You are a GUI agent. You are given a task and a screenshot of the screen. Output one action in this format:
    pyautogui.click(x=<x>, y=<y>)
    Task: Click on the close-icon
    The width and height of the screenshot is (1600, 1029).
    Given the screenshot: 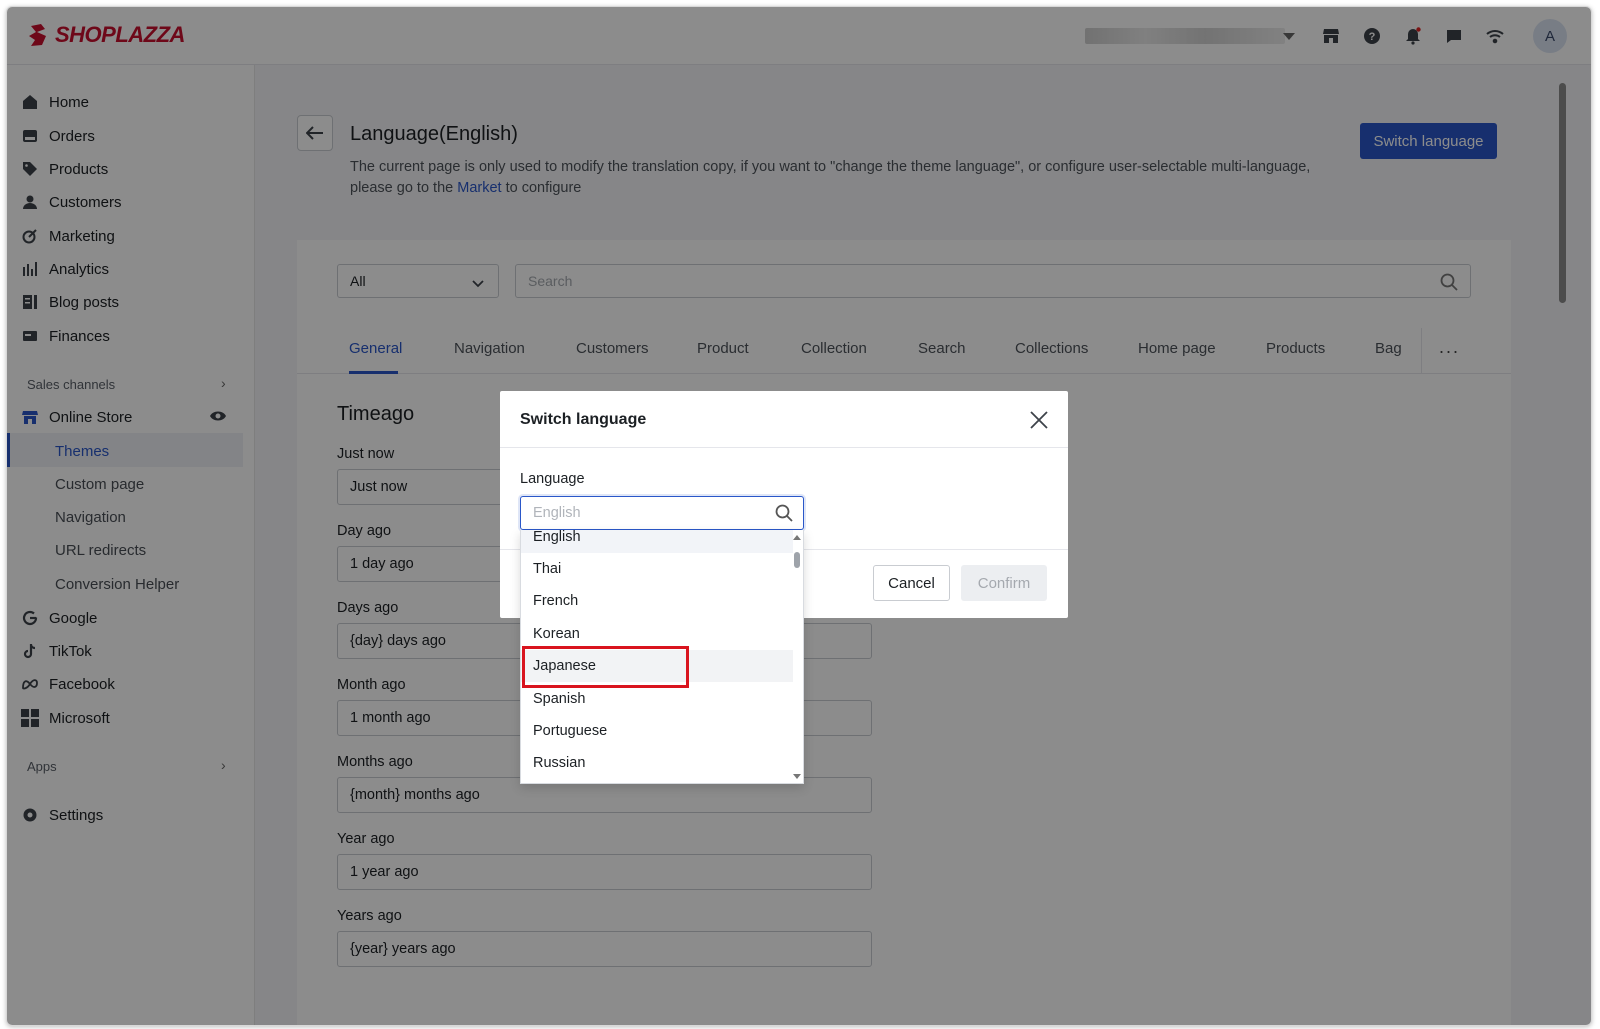 What is the action you would take?
    pyautogui.click(x=1039, y=420)
    